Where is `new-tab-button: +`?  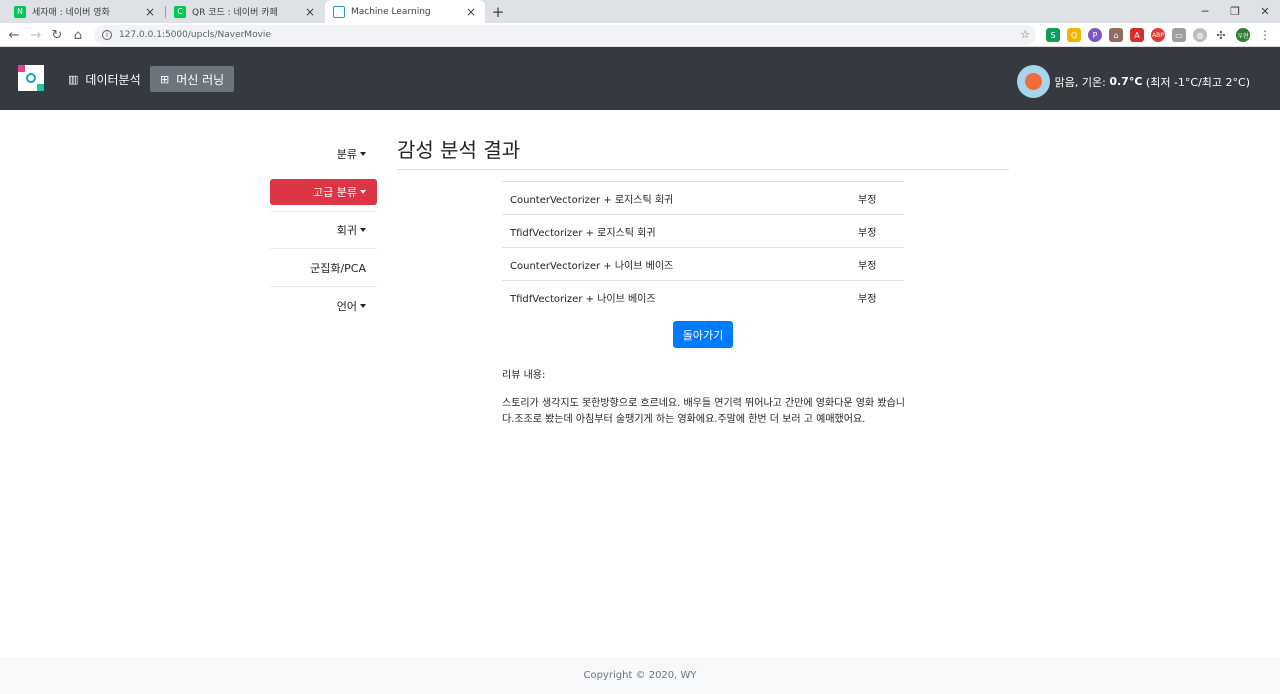
new-tab-button: + is located at coordinates (498, 12).